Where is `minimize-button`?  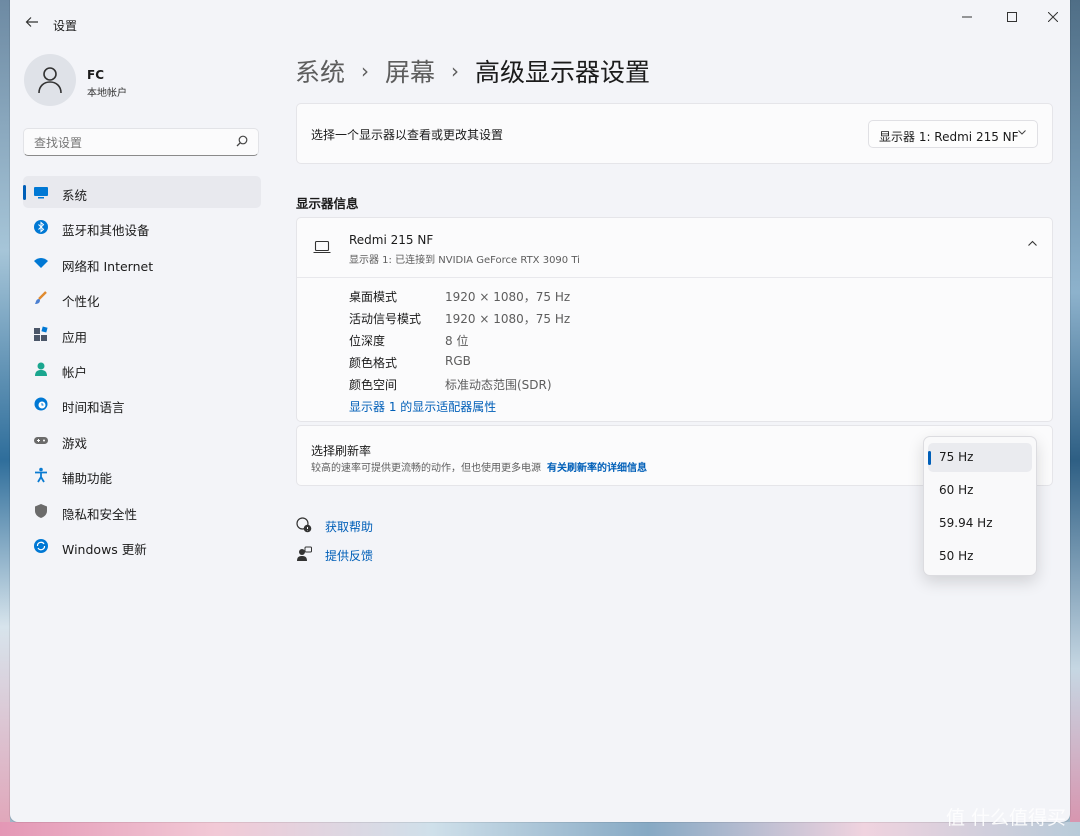 minimize-button is located at coordinates (967, 19).